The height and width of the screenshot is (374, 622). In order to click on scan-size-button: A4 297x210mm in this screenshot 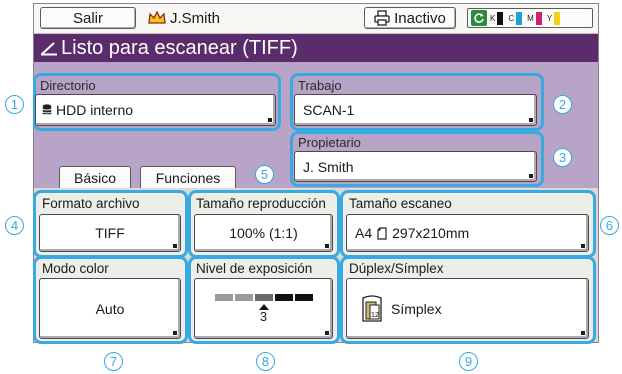, I will do `click(467, 233)`.